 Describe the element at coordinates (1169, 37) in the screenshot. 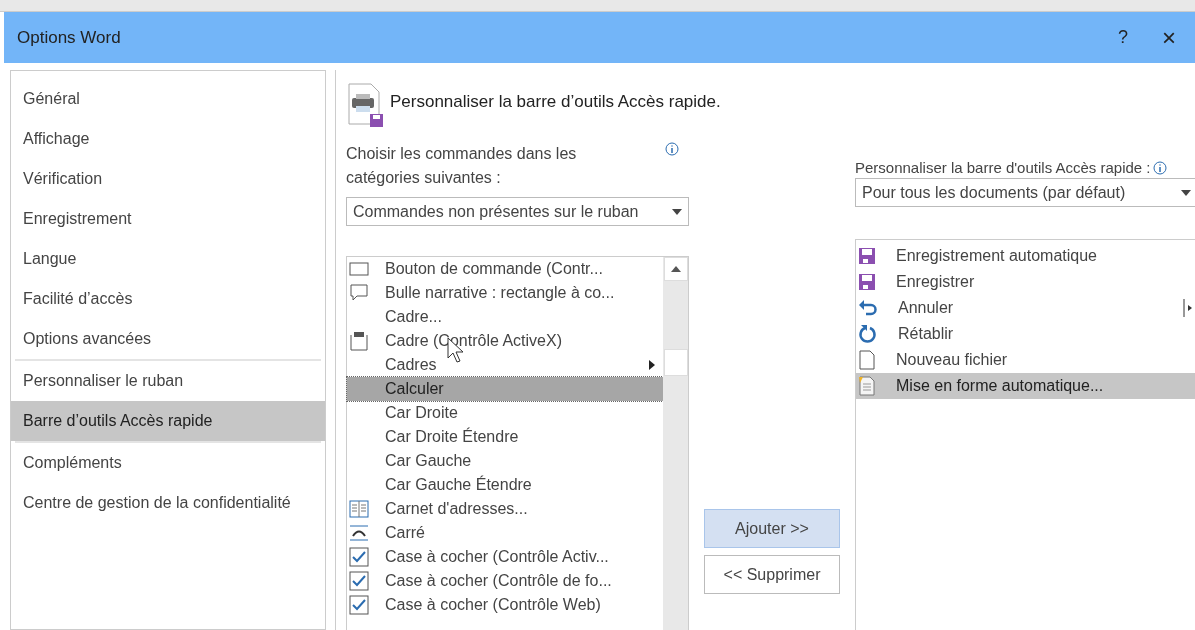

I see `close-button: ×` at that location.